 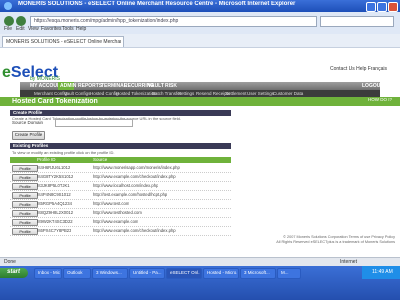 What do you see at coordinates (186, 93) in the screenshot?
I see `subnav-settings: Settings` at bounding box center [186, 93].